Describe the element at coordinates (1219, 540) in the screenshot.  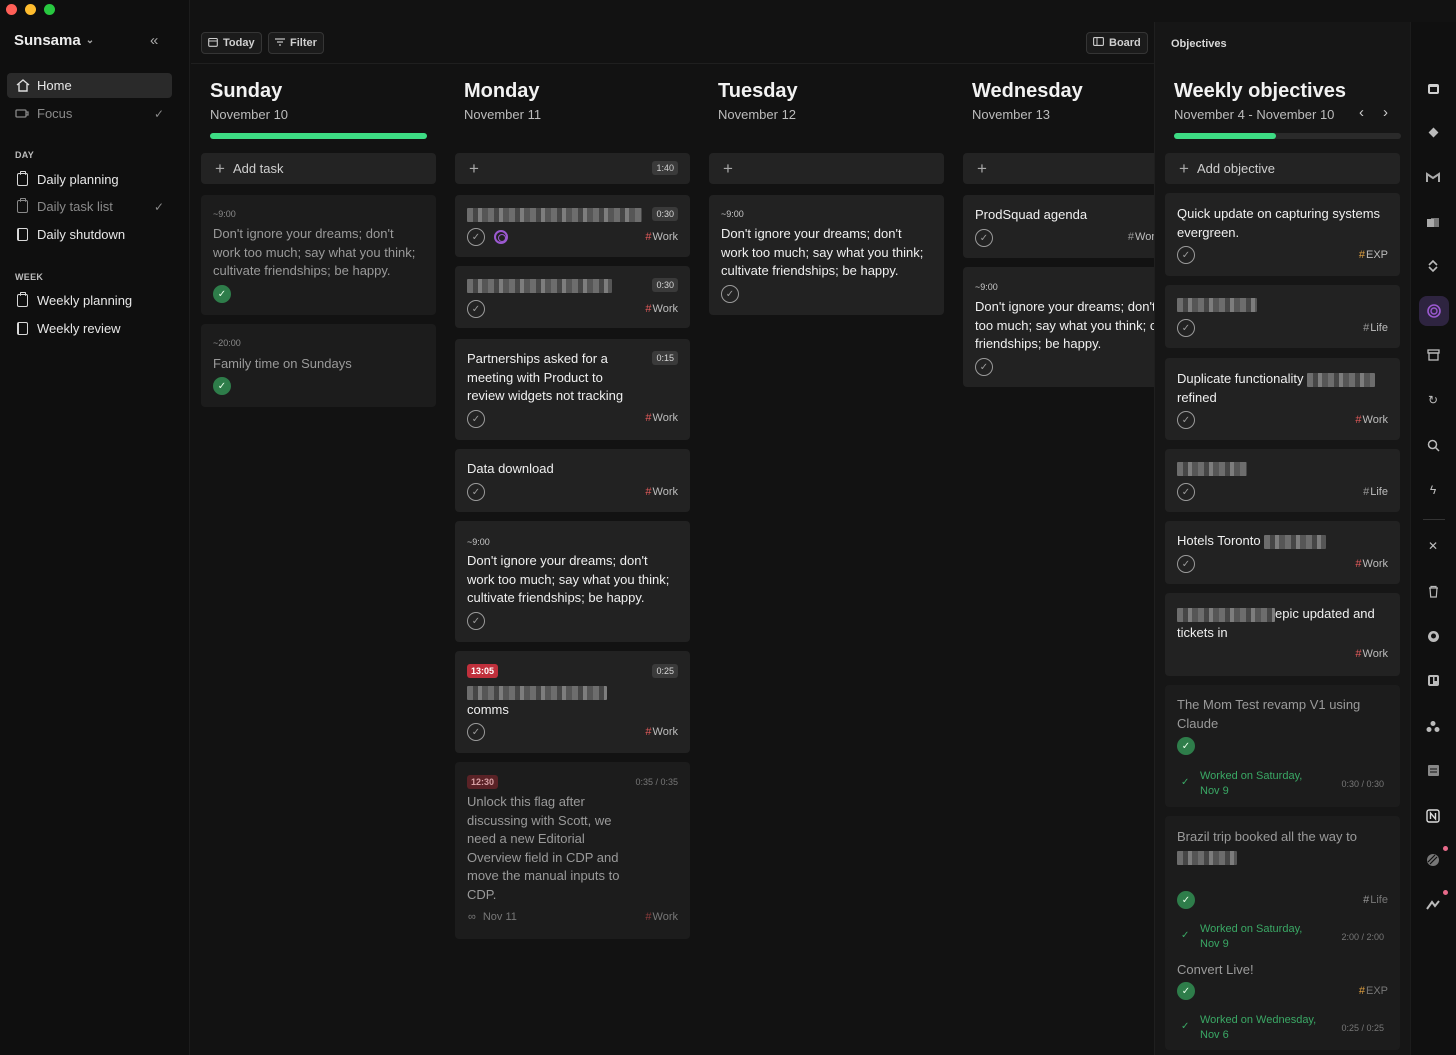
I see `objective-title-text: Hotels Toronto` at that location.